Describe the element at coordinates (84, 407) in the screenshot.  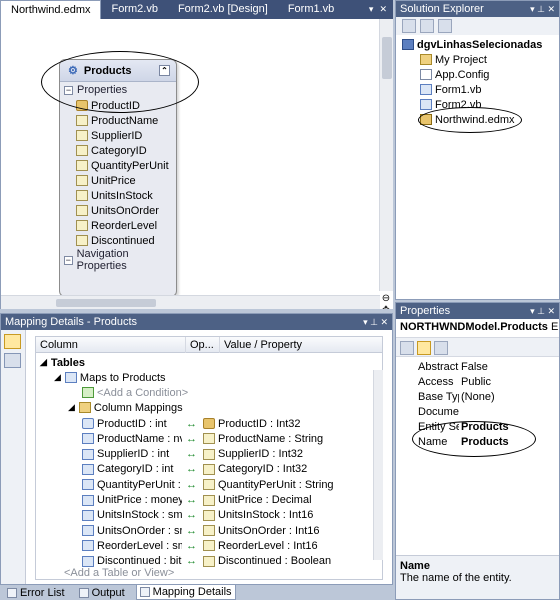
I see `folder-icon` at that location.